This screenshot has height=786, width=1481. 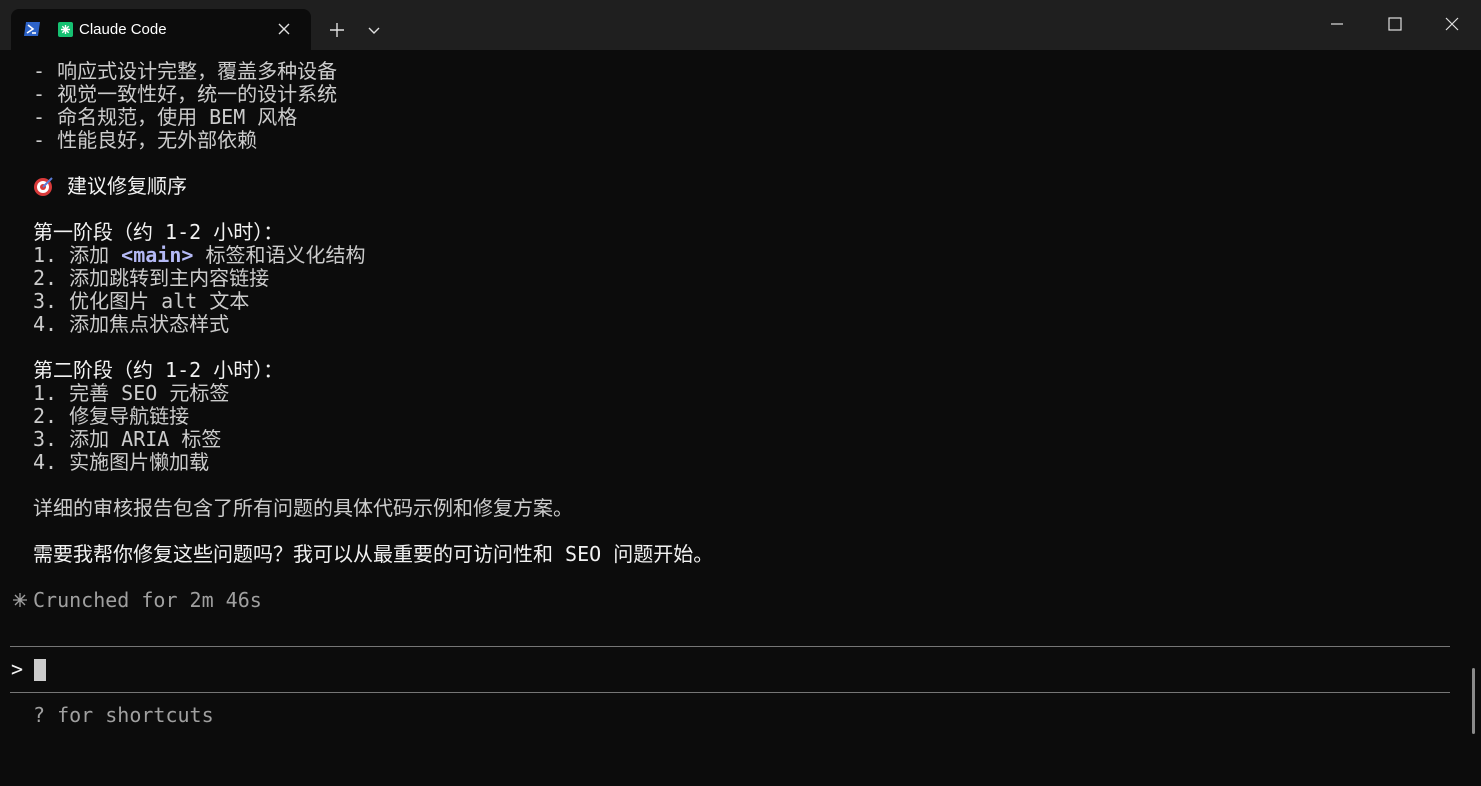 I want to click on phase1-item-1: 1. 添加 <main> 标签和语义化结构, so click(x=199, y=255).